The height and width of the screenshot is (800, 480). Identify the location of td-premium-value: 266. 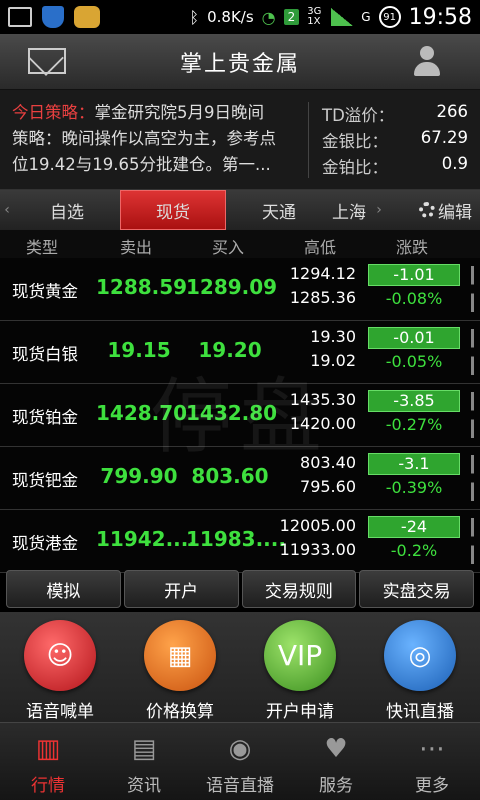
(452, 111).